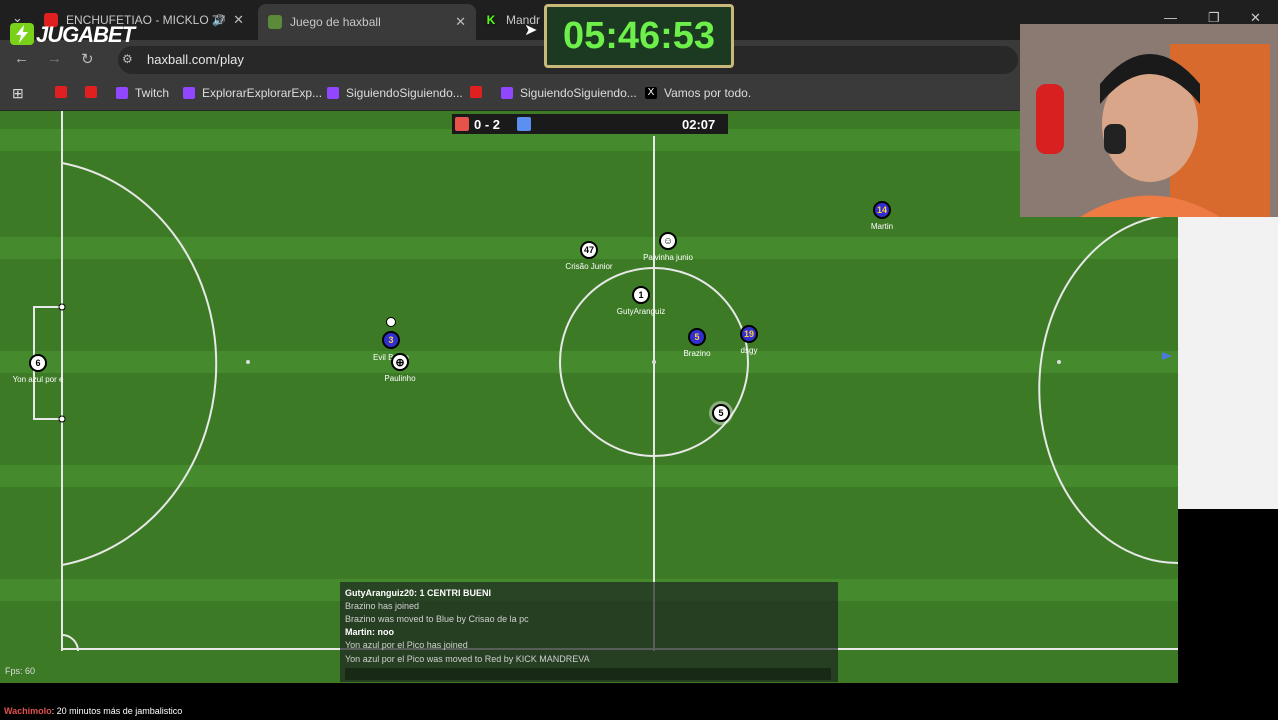 This screenshot has height=720, width=1278. Describe the element at coordinates (367, 22) in the screenshot. I see `tab-haxball: Juego de haxball ✕` at that location.